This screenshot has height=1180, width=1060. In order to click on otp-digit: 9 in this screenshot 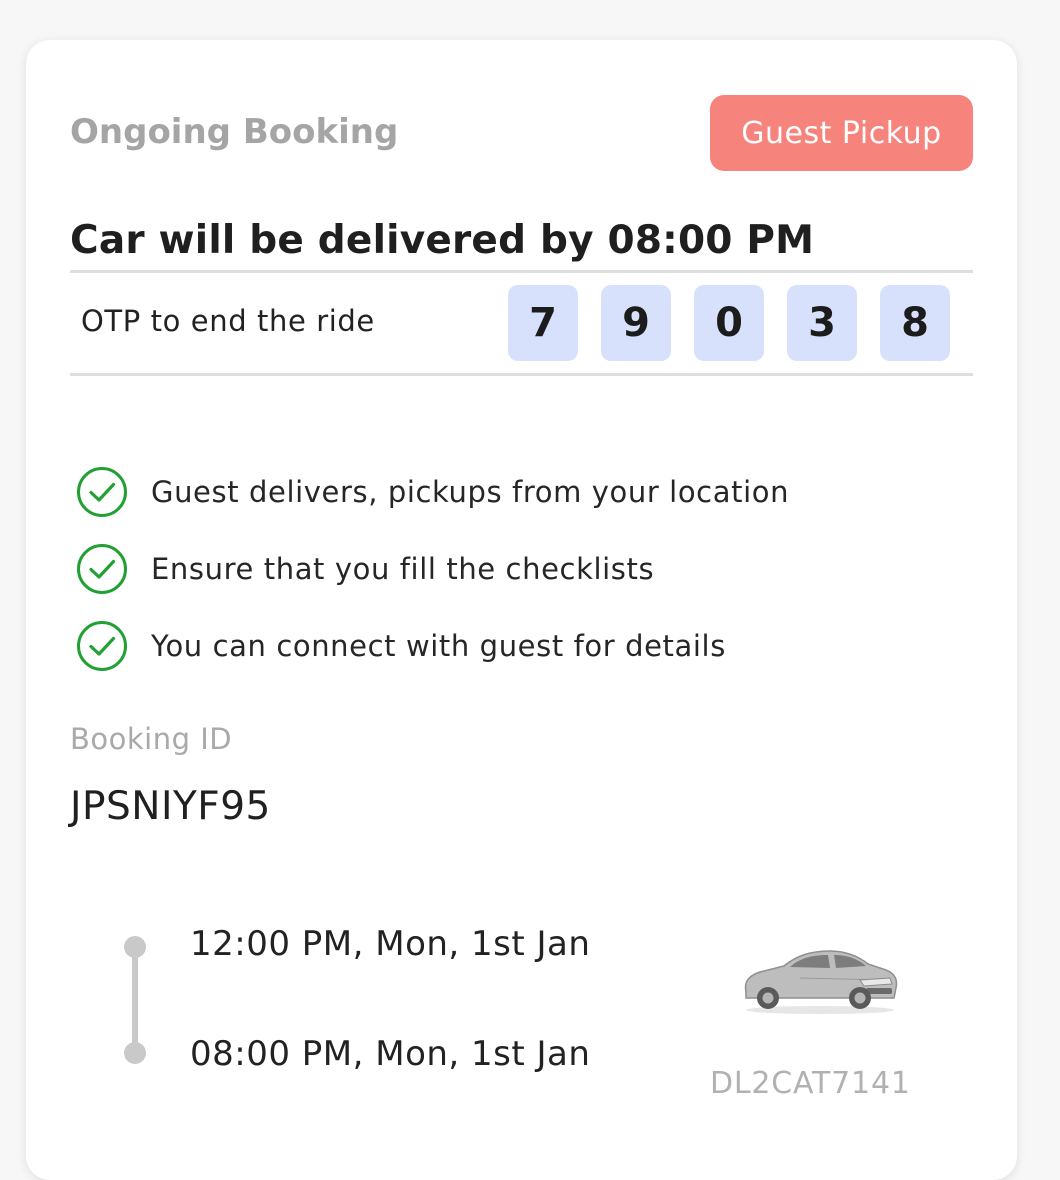, I will do `click(636, 323)`.